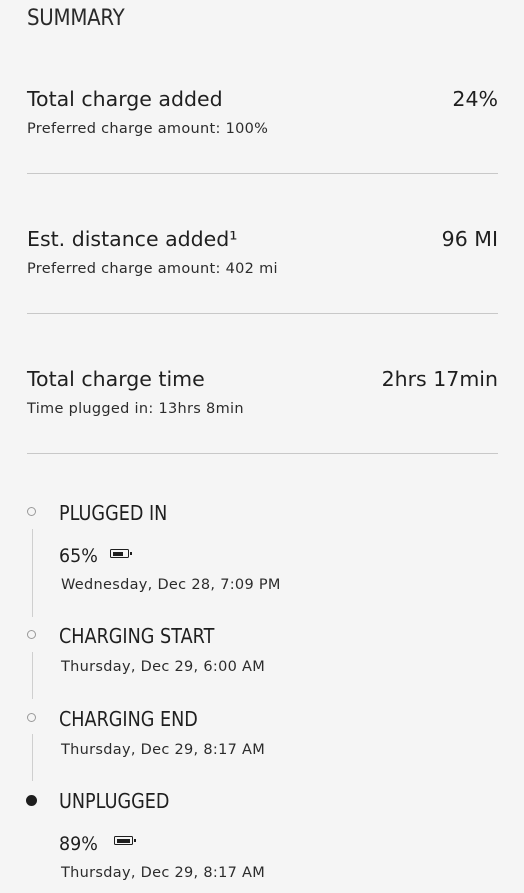 Image resolution: width=524 pixels, height=893 pixels. Describe the element at coordinates (148, 129) in the screenshot. I see `summary-row-subtext: Preferred charge amount: 100%` at that location.